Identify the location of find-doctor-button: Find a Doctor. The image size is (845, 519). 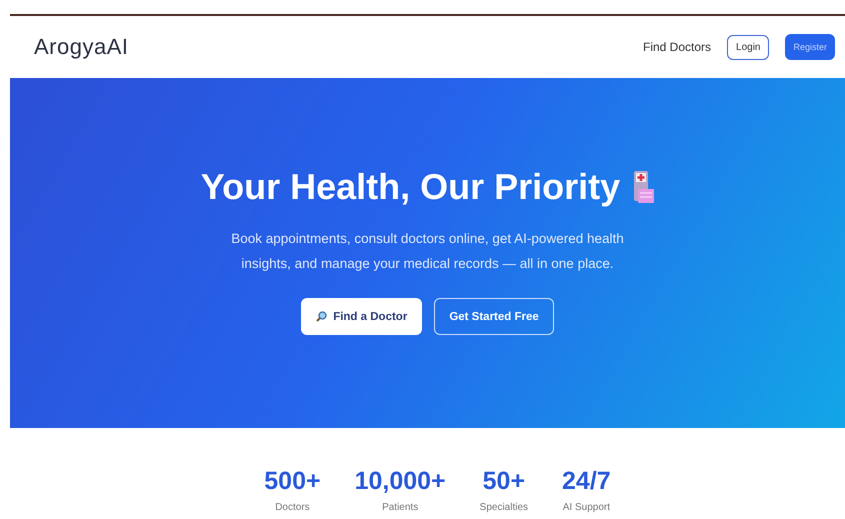
(361, 316).